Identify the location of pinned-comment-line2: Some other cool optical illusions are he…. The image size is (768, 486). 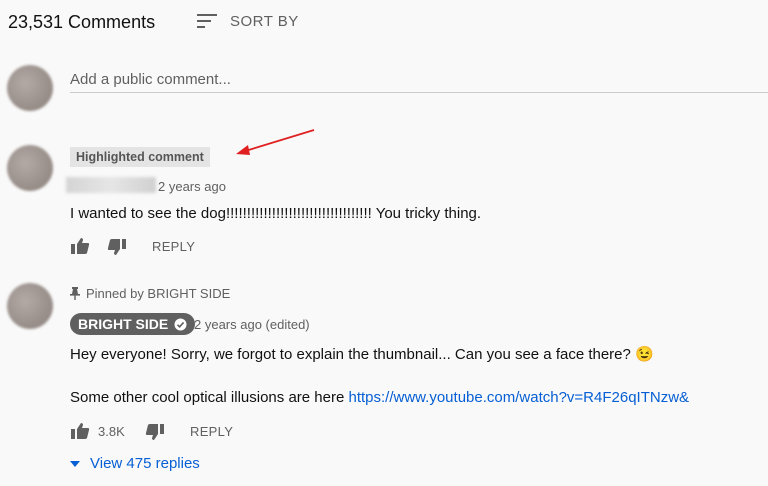
(379, 397).